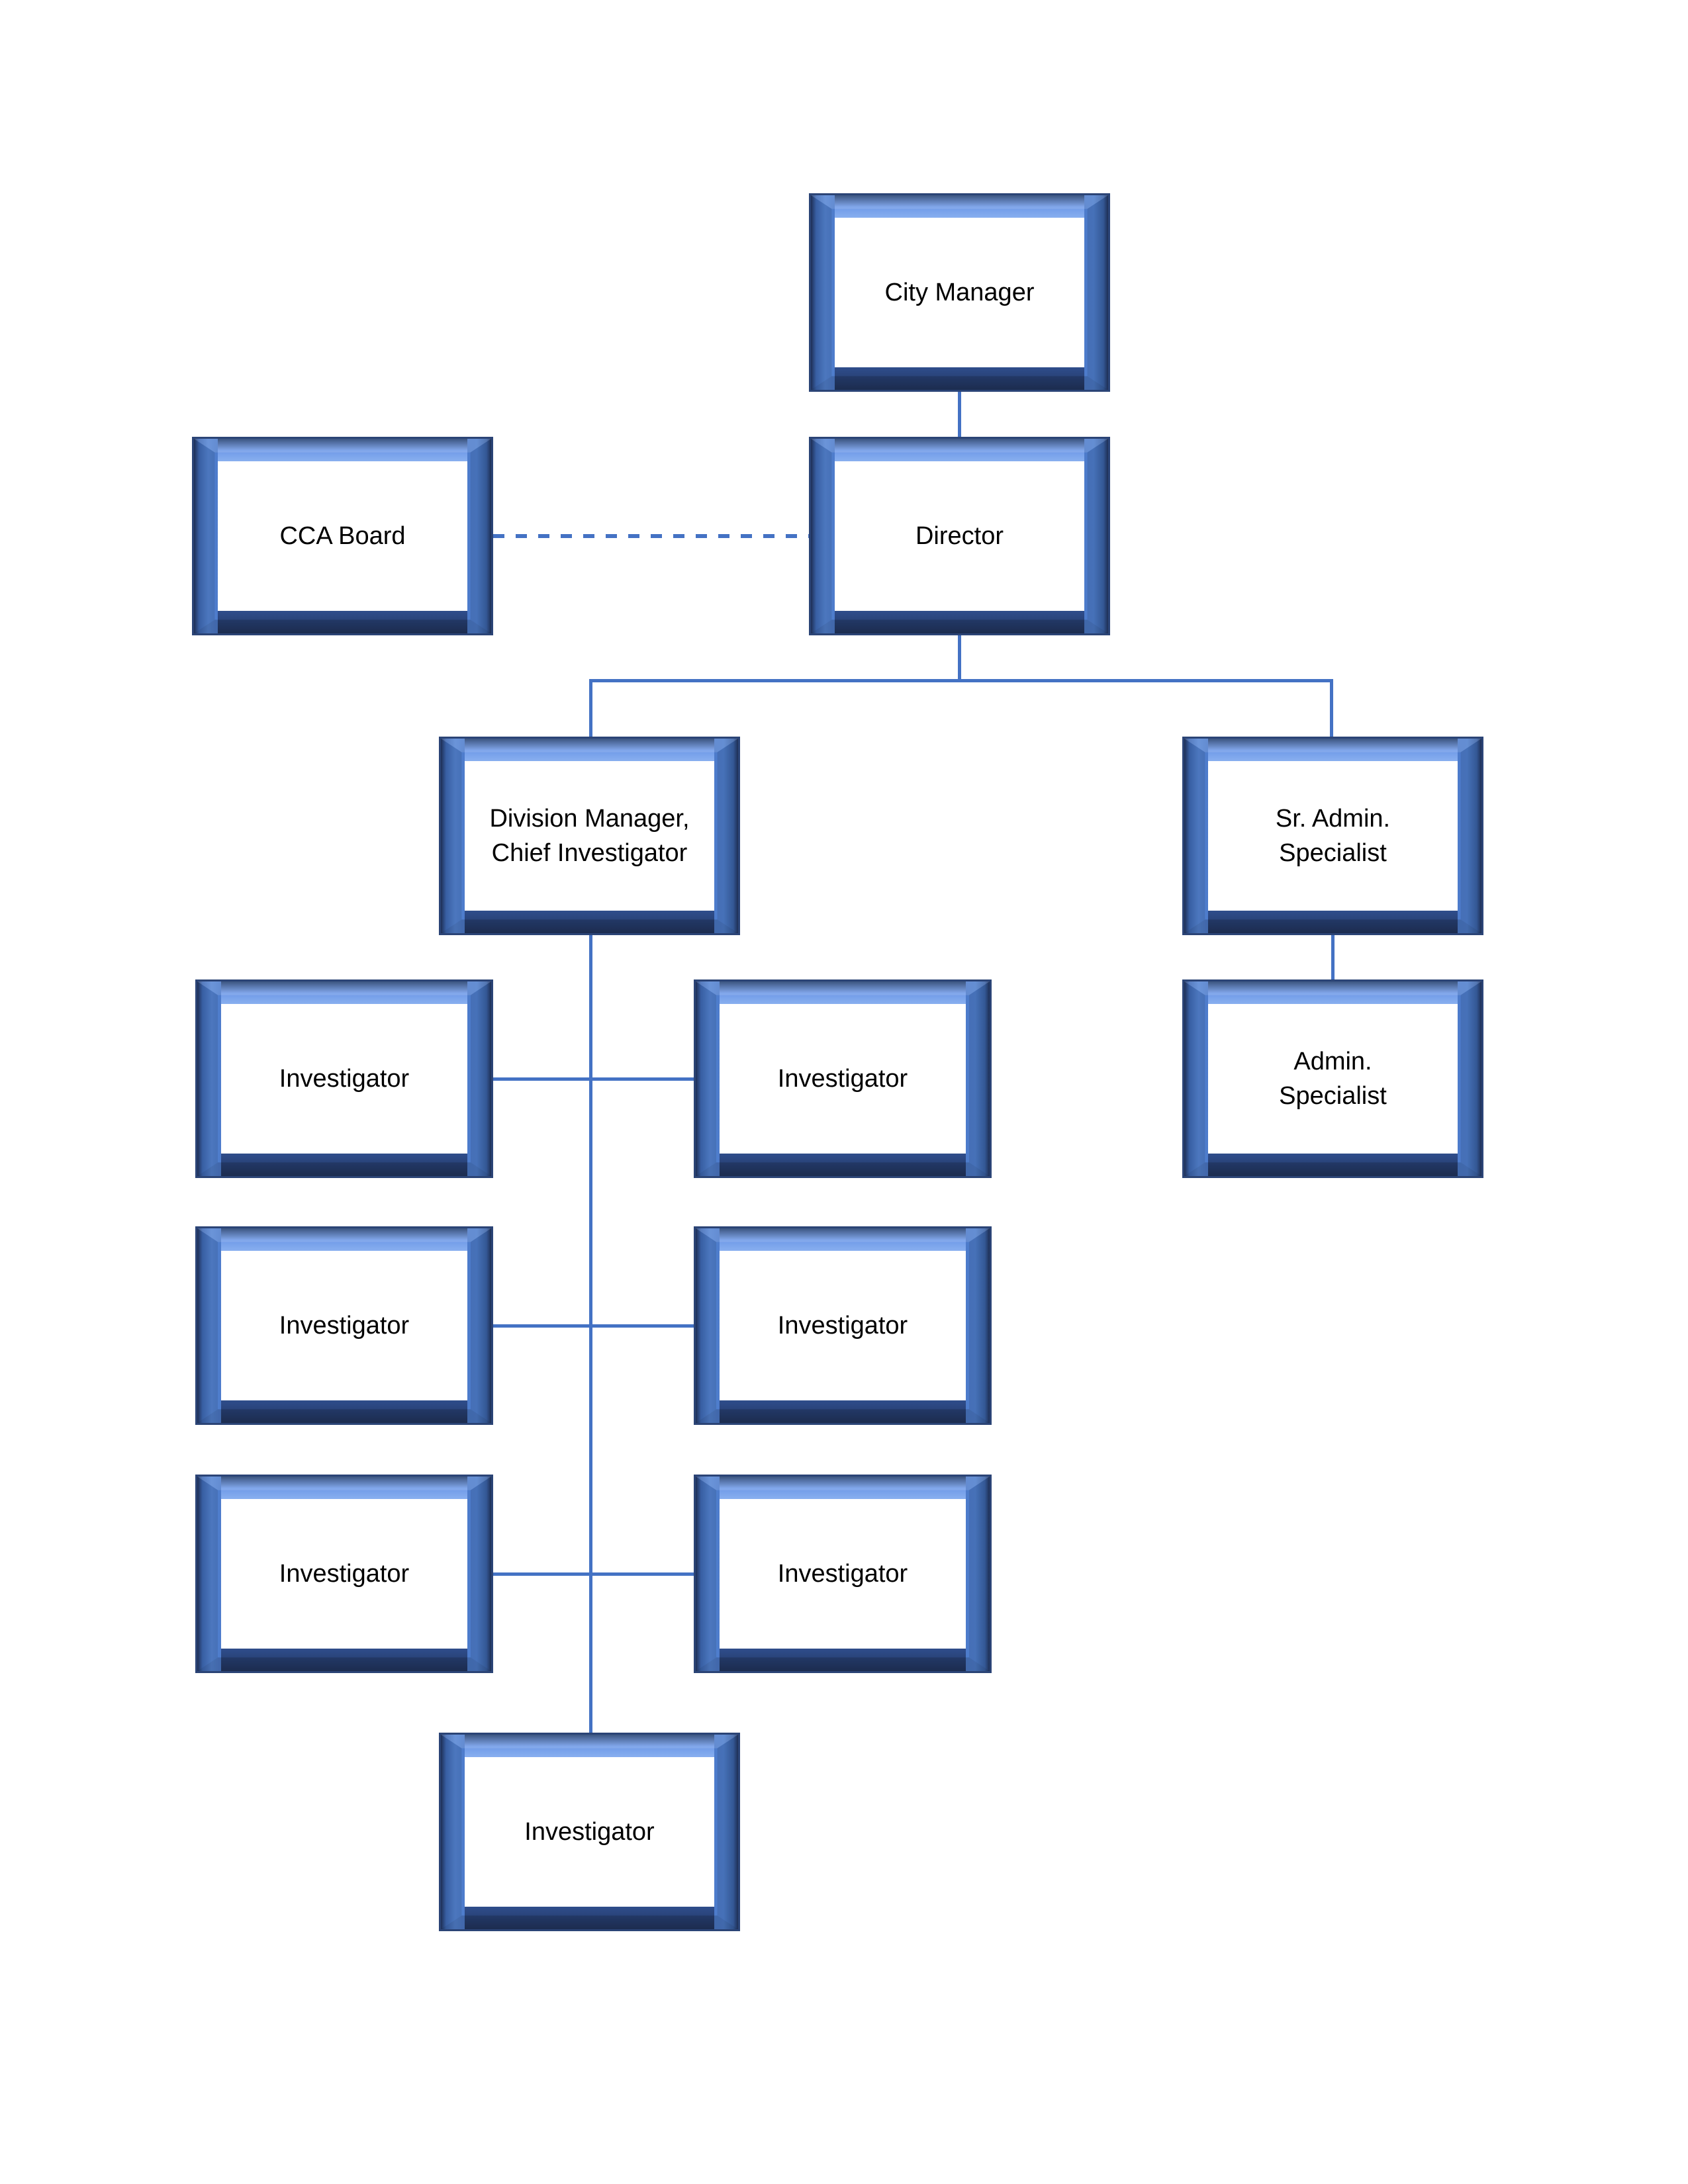 Image resolution: width=1688 pixels, height=2184 pixels. I want to click on org-node-sr-admin-specialist: Sr. Admin. Specialist, so click(1332, 836).